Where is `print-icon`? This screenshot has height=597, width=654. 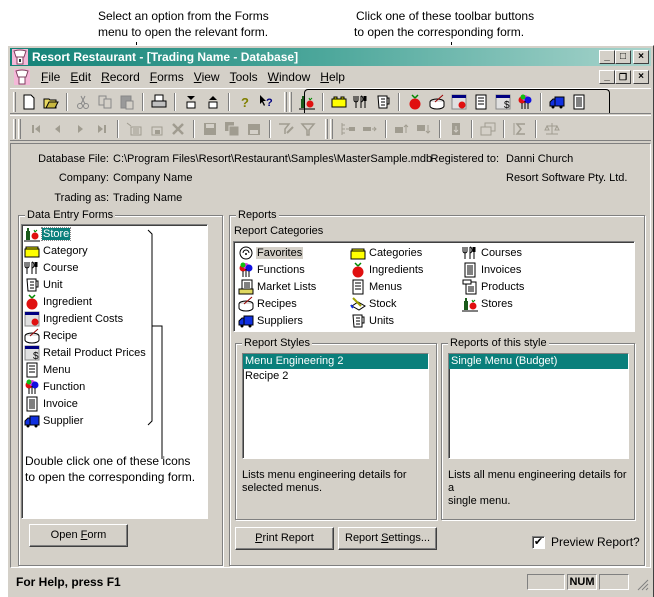
print-icon is located at coordinates (159, 102).